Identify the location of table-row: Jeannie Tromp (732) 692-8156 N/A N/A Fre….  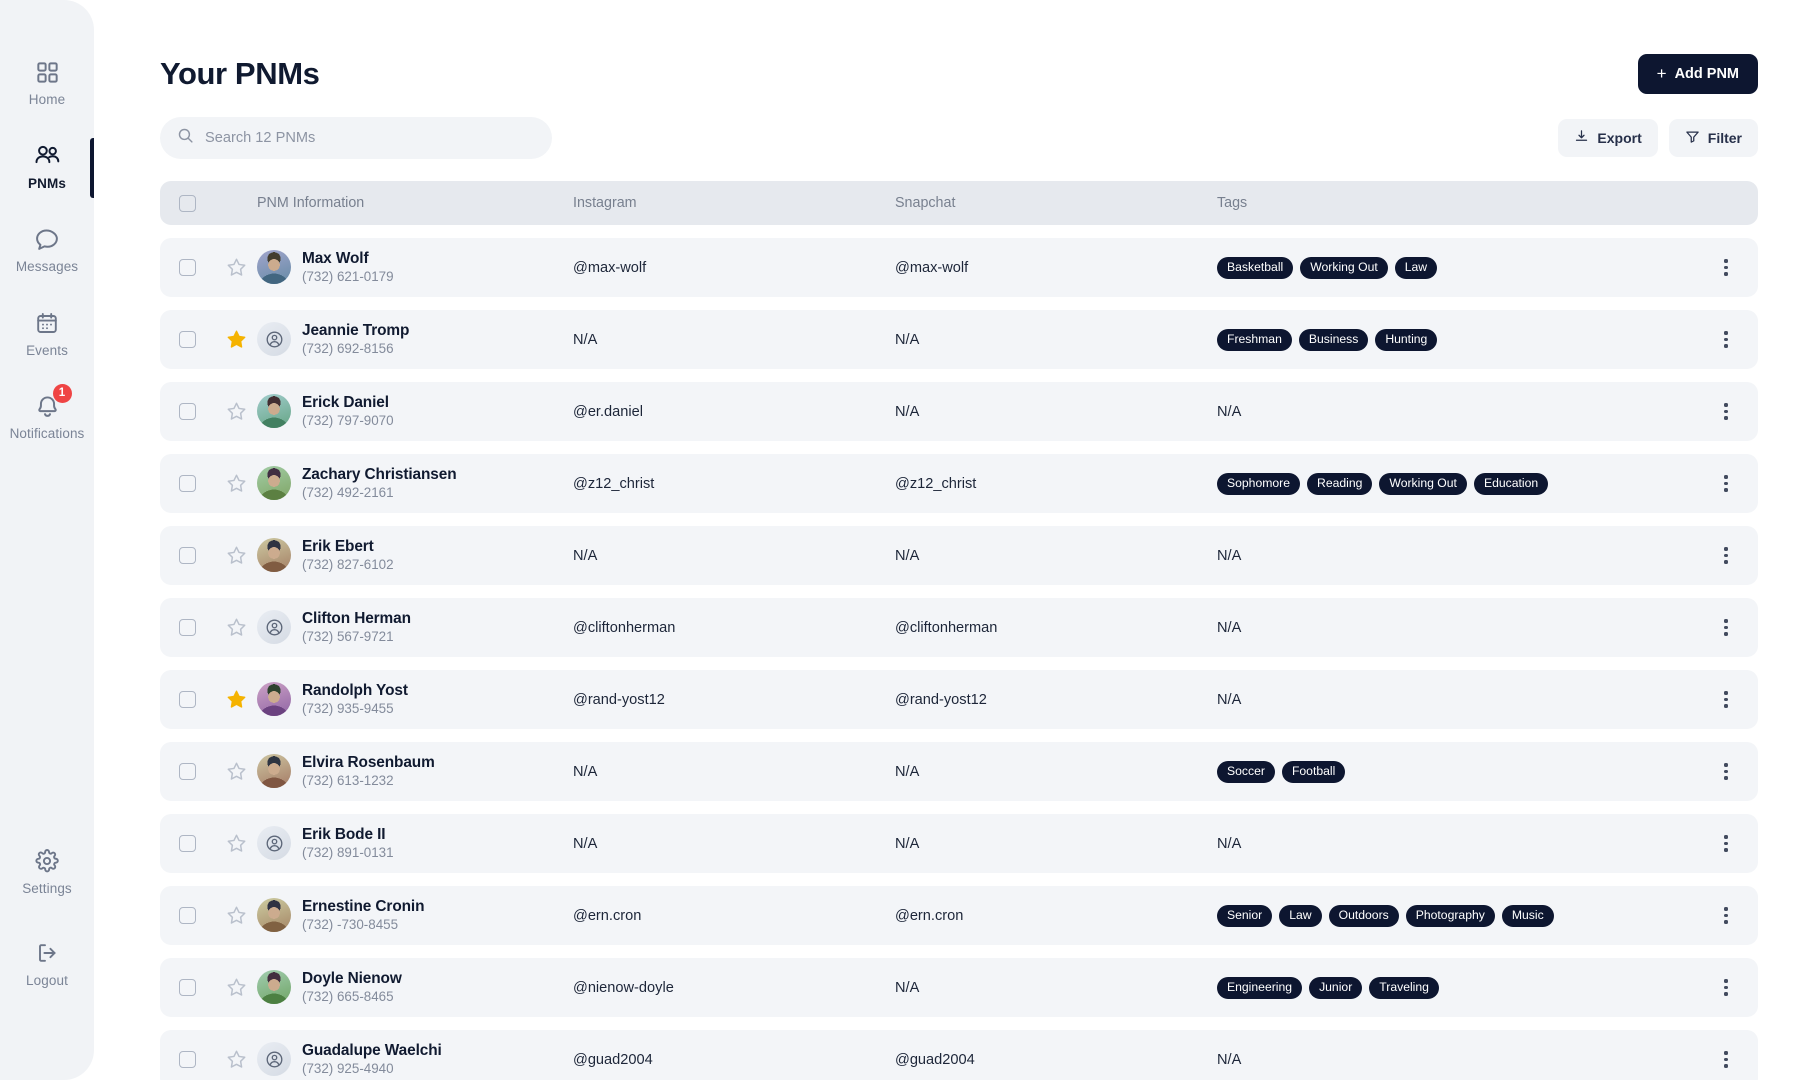
(959, 339).